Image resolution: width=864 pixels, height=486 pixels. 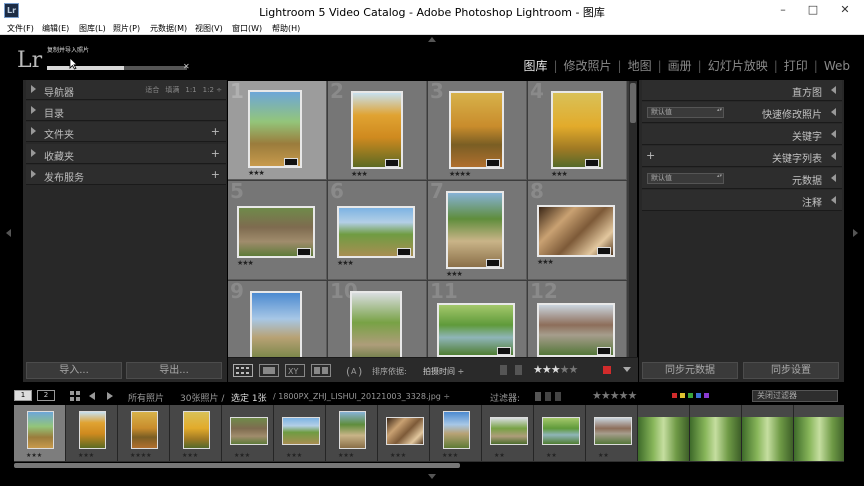 I want to click on grid-cell: 7 ★★★, so click(x=477, y=229).